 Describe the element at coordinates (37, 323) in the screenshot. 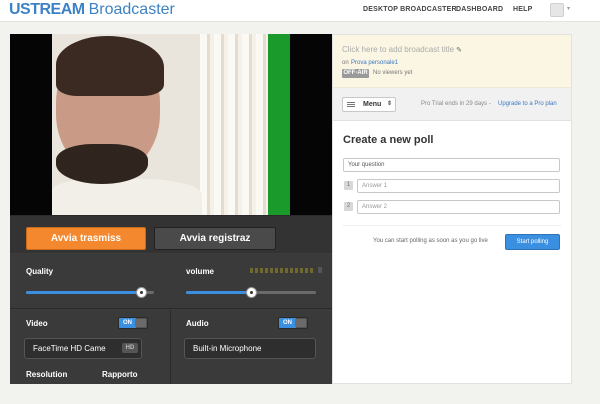

I see `video-label: Video` at that location.